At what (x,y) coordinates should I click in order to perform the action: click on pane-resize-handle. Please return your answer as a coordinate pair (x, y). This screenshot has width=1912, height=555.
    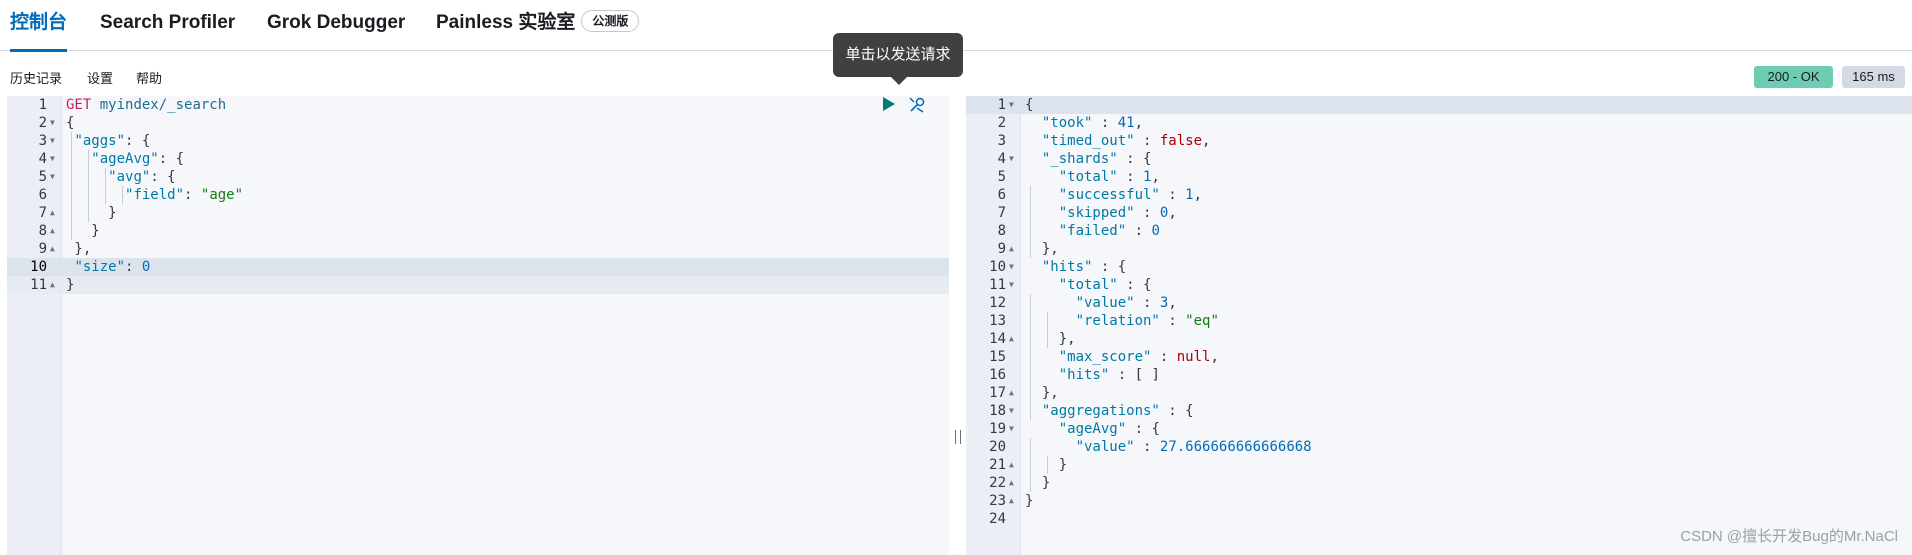
    Looking at the image, I should click on (958, 437).